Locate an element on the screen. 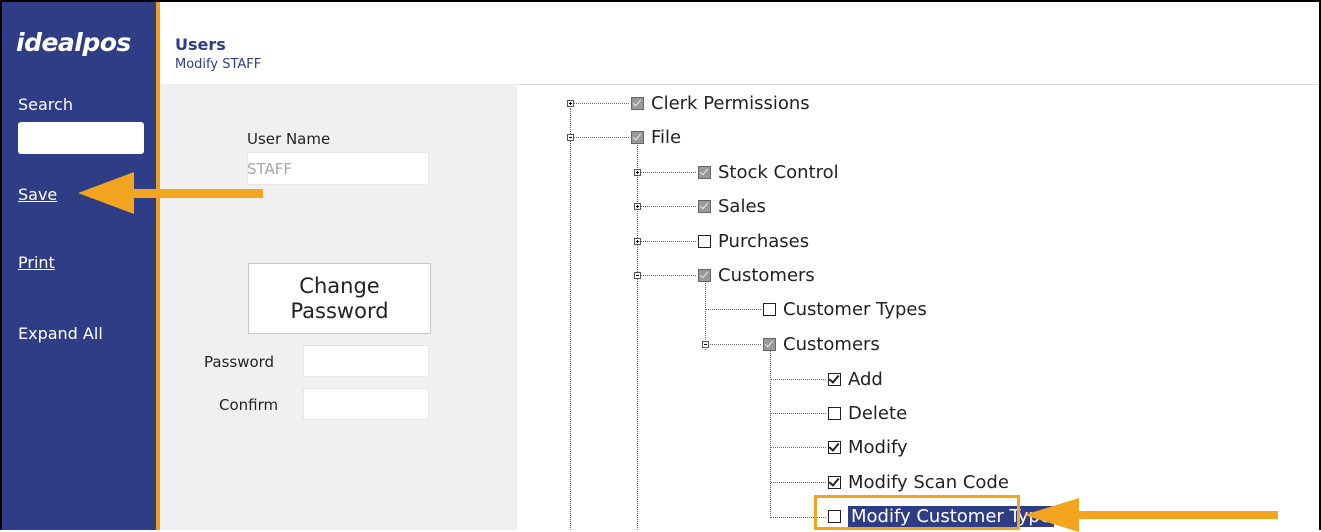 This screenshot has height=532, width=1321. tree-item-label: Clerk Permissions is located at coordinates (730, 103).